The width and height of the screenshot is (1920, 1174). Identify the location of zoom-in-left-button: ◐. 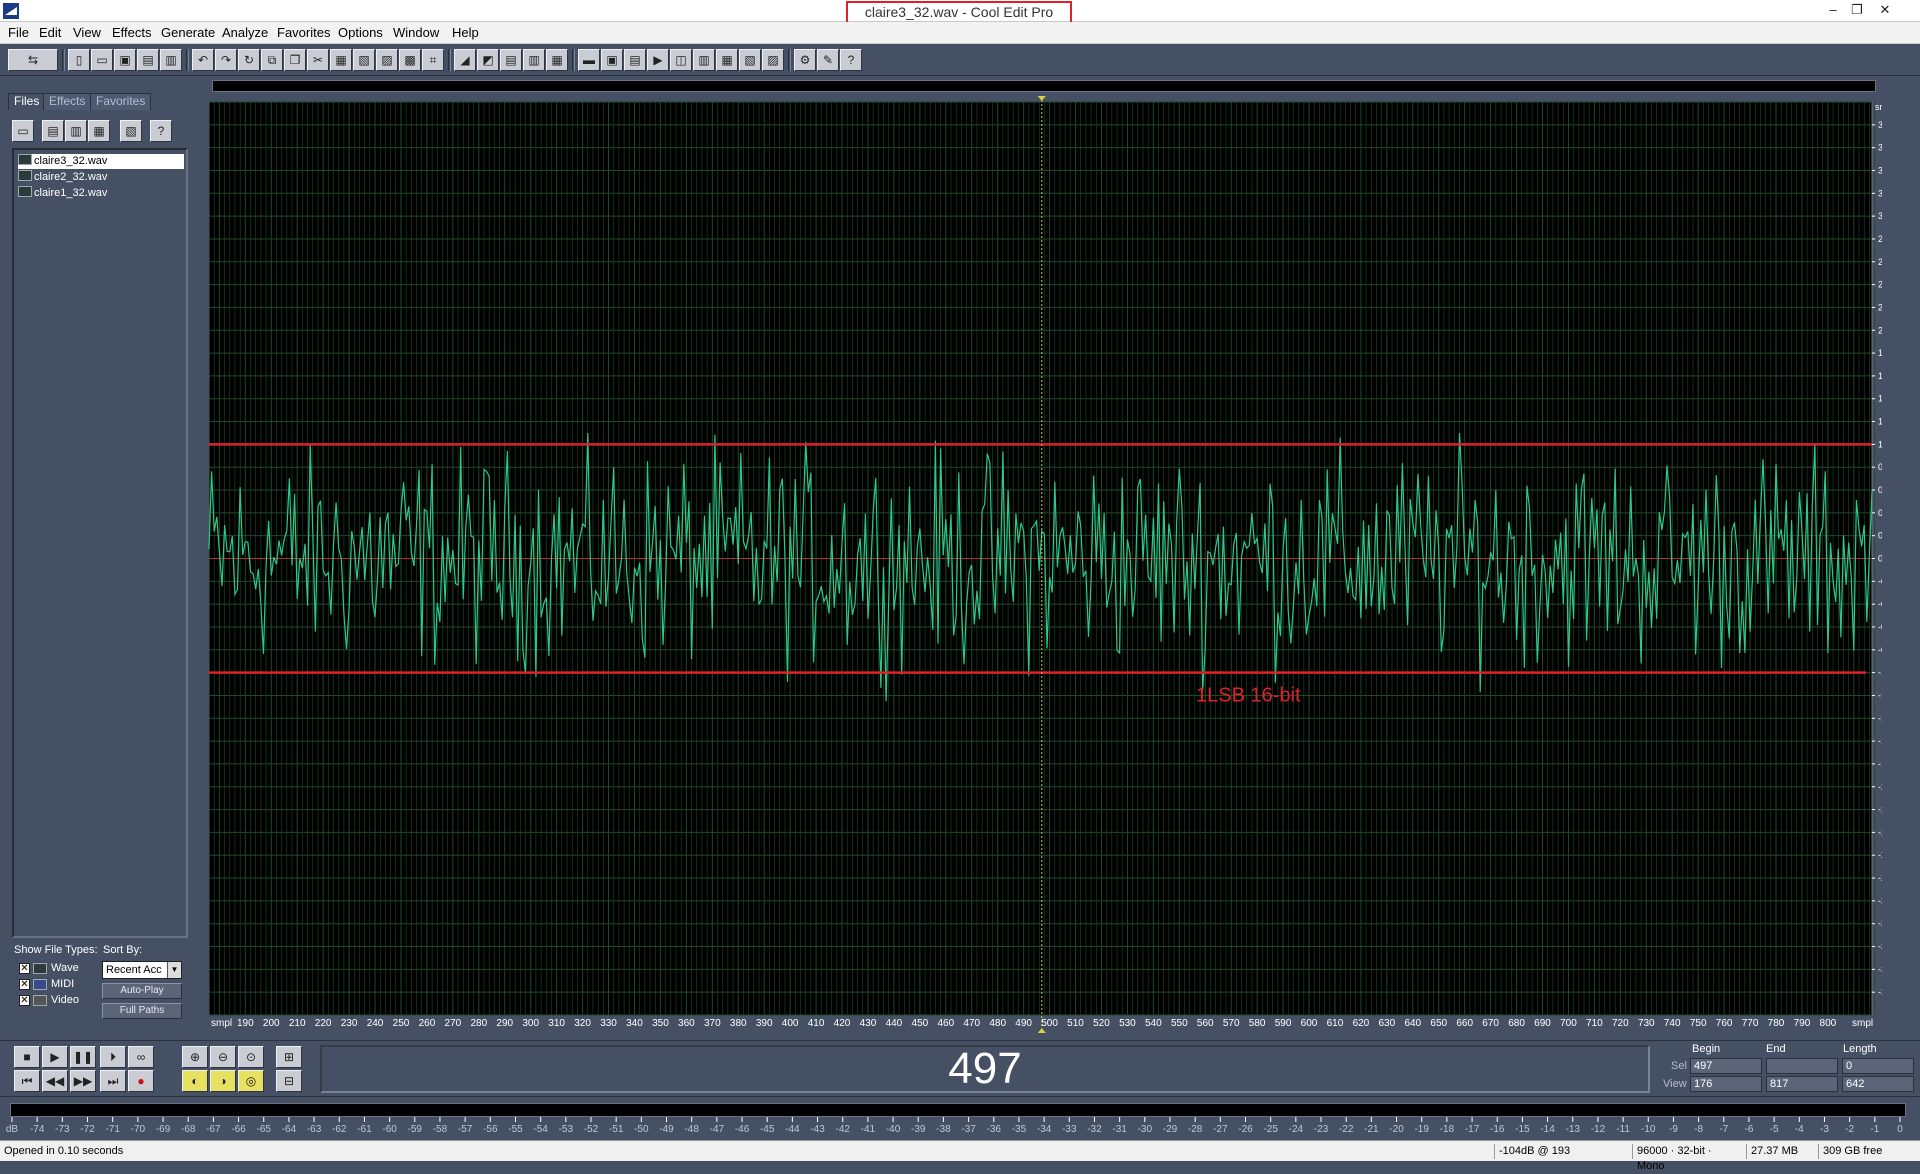
(195, 1081).